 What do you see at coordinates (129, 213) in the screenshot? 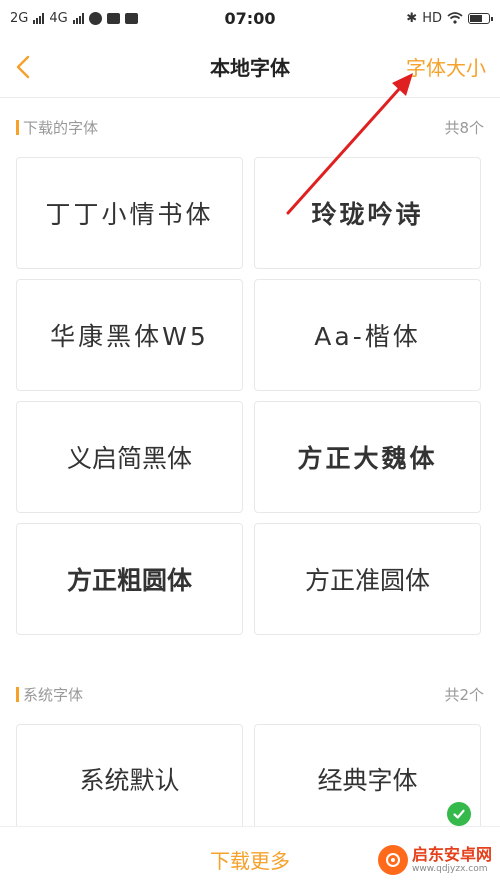
I see `font-card-dingding: 丁丁小情书体` at bounding box center [129, 213].